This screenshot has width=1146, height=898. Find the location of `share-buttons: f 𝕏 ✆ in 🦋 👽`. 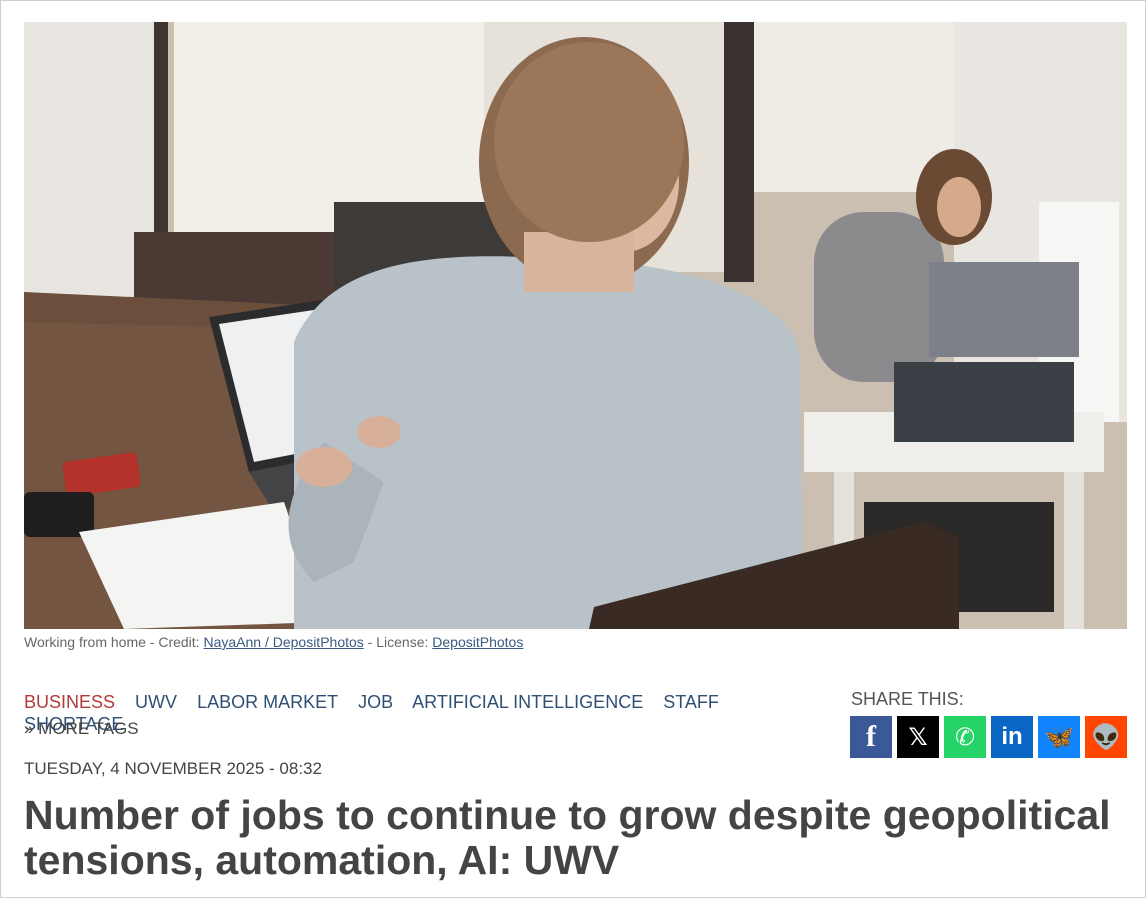

share-buttons: f 𝕏 ✆ in 🦋 👽 is located at coordinates (988, 737).